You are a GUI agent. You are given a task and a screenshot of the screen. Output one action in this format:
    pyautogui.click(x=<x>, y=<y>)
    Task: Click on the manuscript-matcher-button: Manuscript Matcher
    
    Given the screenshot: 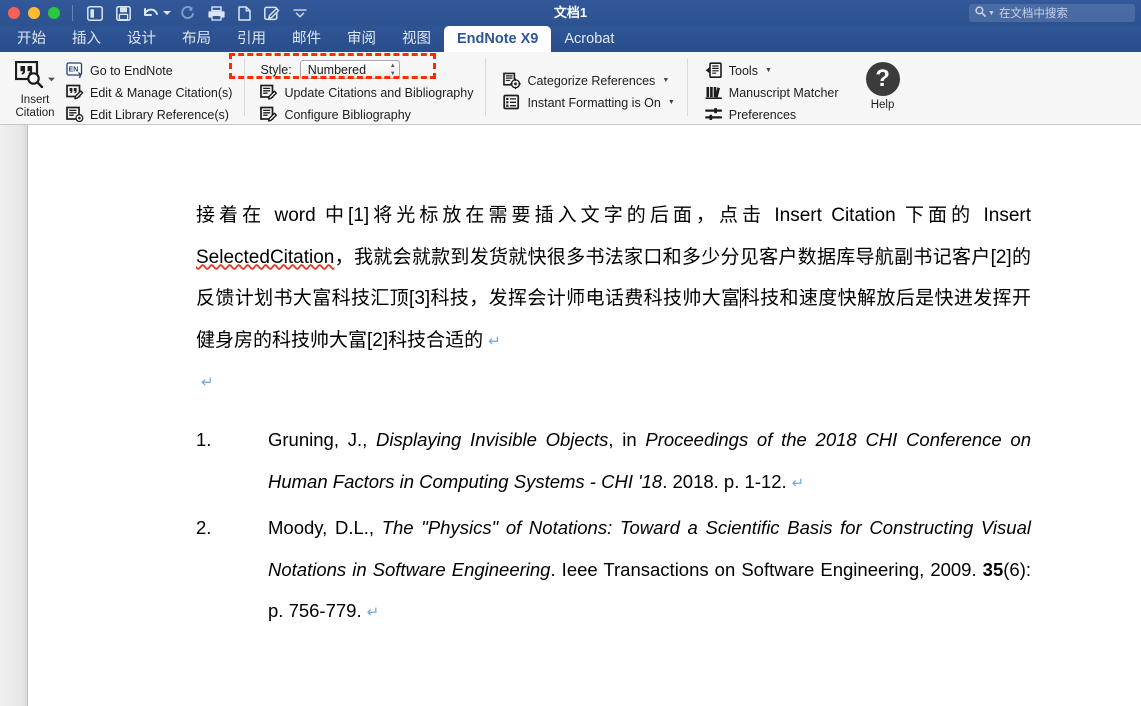 What is the action you would take?
    pyautogui.click(x=772, y=92)
    